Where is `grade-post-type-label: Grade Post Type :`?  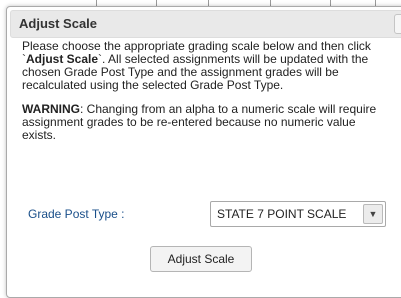 grade-post-type-label: Grade Post Type : is located at coordinates (76, 214).